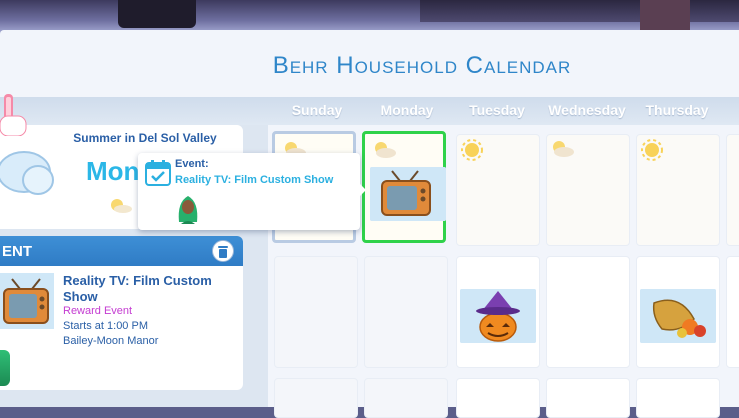 The image size is (739, 418). What do you see at coordinates (113, 171) in the screenshot?
I see `month-label: Mon` at bounding box center [113, 171].